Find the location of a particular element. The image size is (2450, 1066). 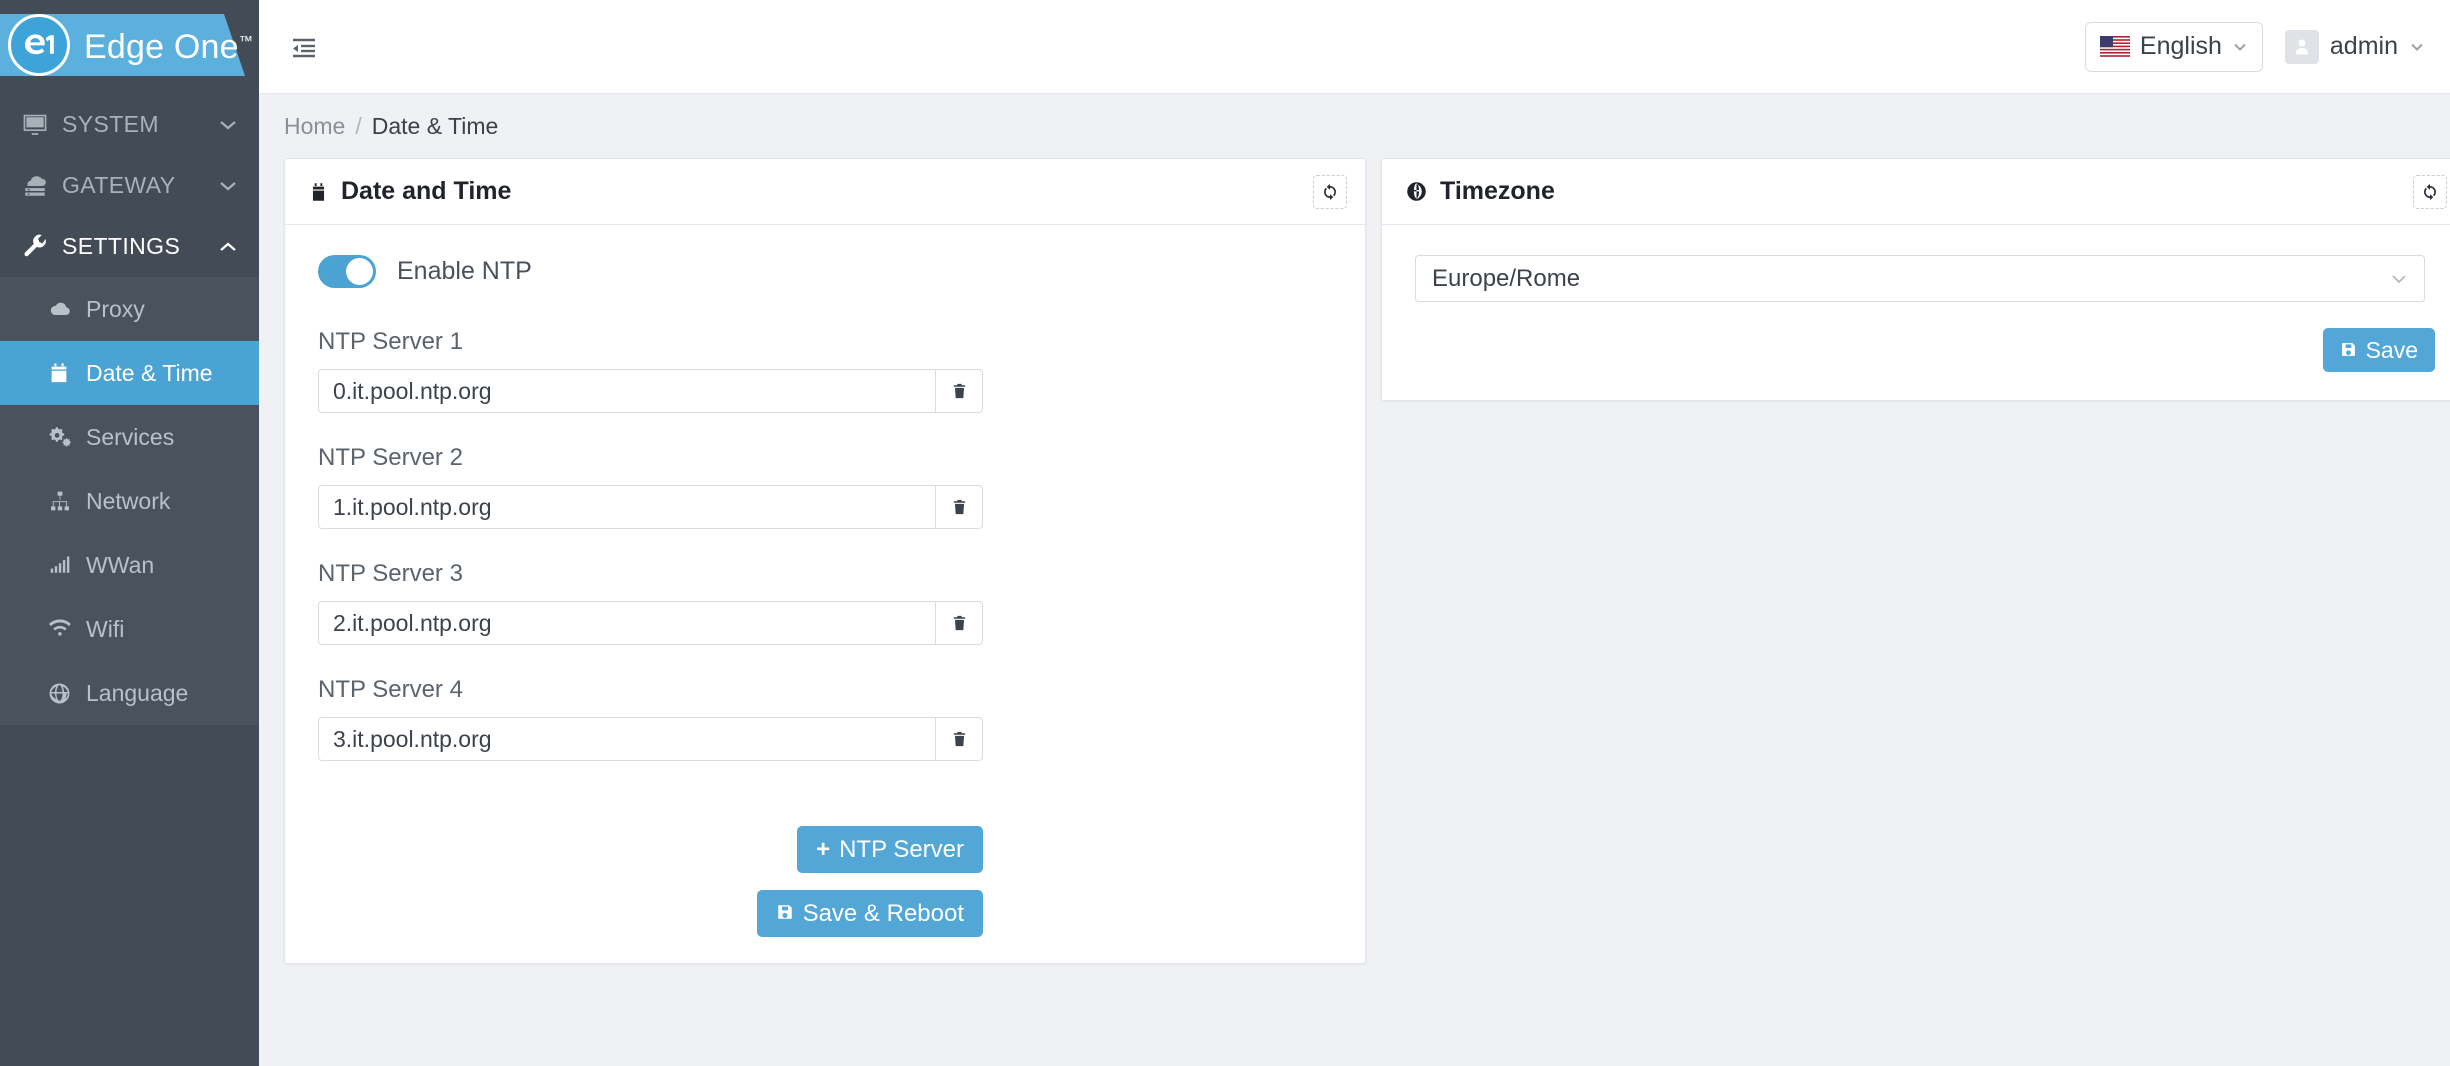

ntp-server-3-label: NTP Server 3 is located at coordinates (390, 573).